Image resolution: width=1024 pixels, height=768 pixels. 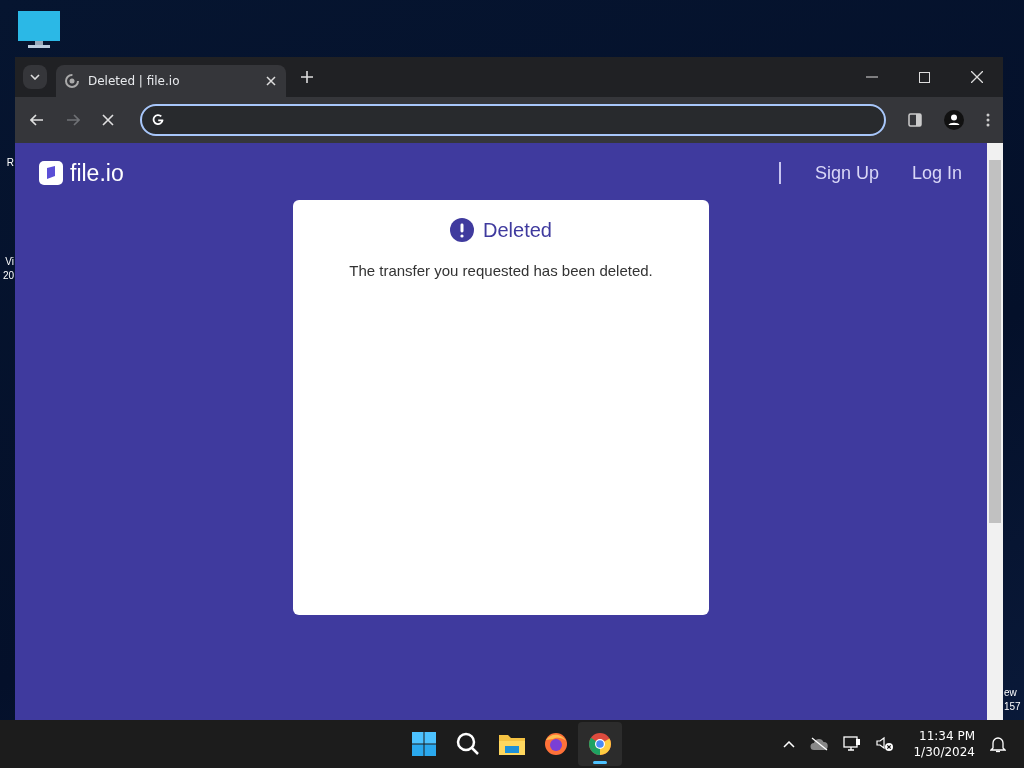 I want to click on desktop-icon-label: ew, so click(x=1010, y=692).